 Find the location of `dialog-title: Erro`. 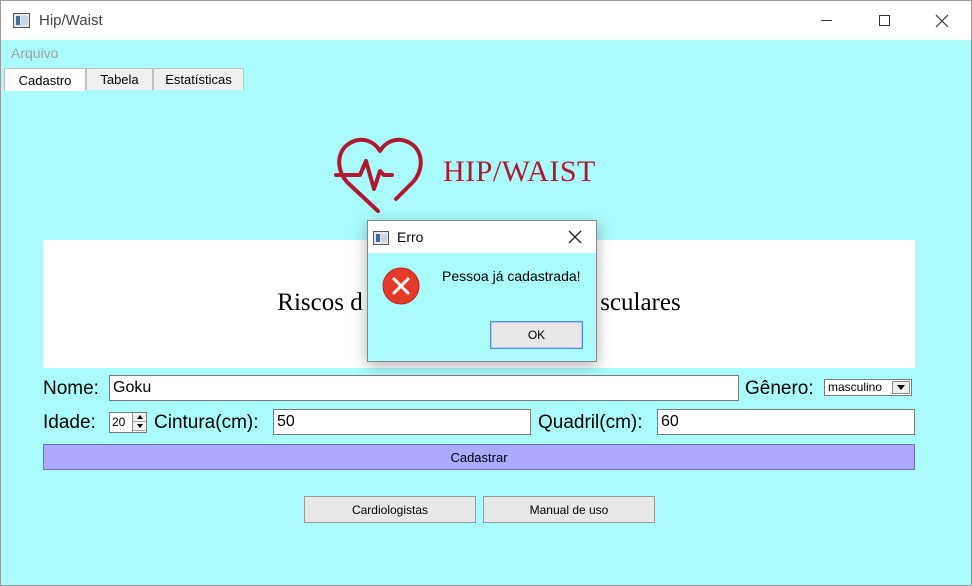

dialog-title: Erro is located at coordinates (410, 237).